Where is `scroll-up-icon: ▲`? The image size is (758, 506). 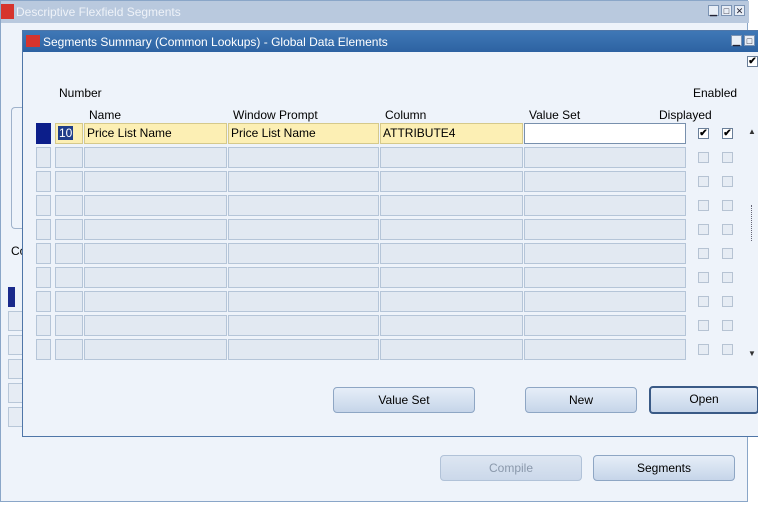 scroll-up-icon: ▲ is located at coordinates (752, 131).